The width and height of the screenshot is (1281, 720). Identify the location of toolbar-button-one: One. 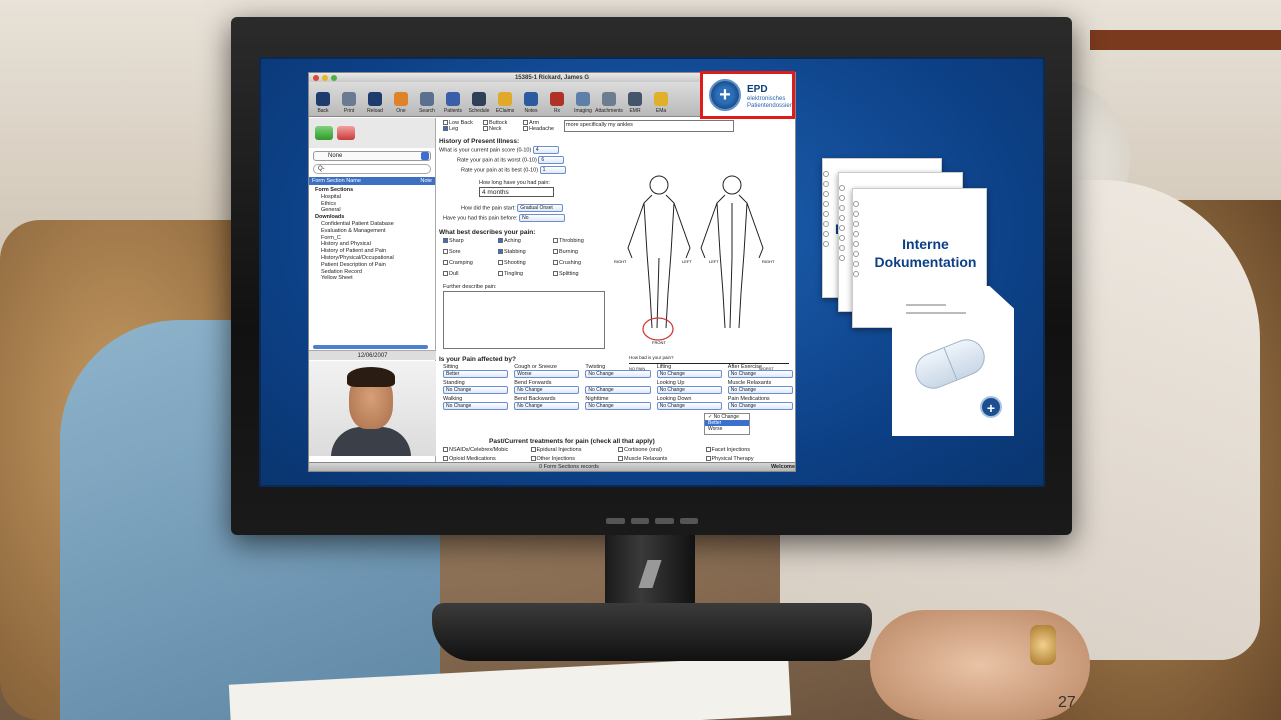
(401, 103).